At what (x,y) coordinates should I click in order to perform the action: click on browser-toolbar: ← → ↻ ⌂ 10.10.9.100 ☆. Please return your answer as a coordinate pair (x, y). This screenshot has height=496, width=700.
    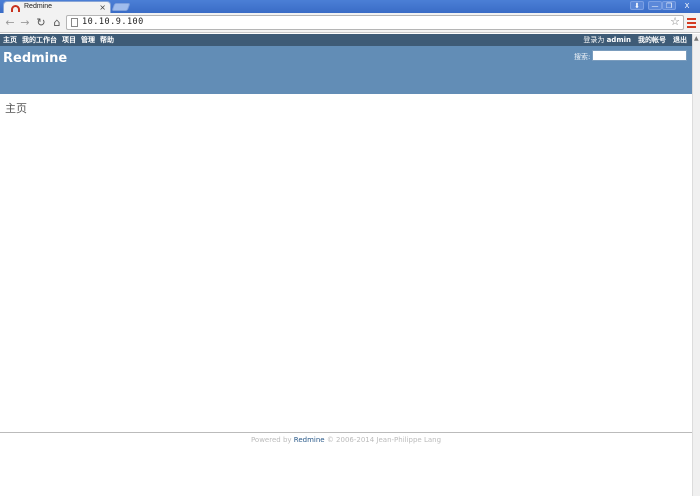
    Looking at the image, I should click on (350, 23).